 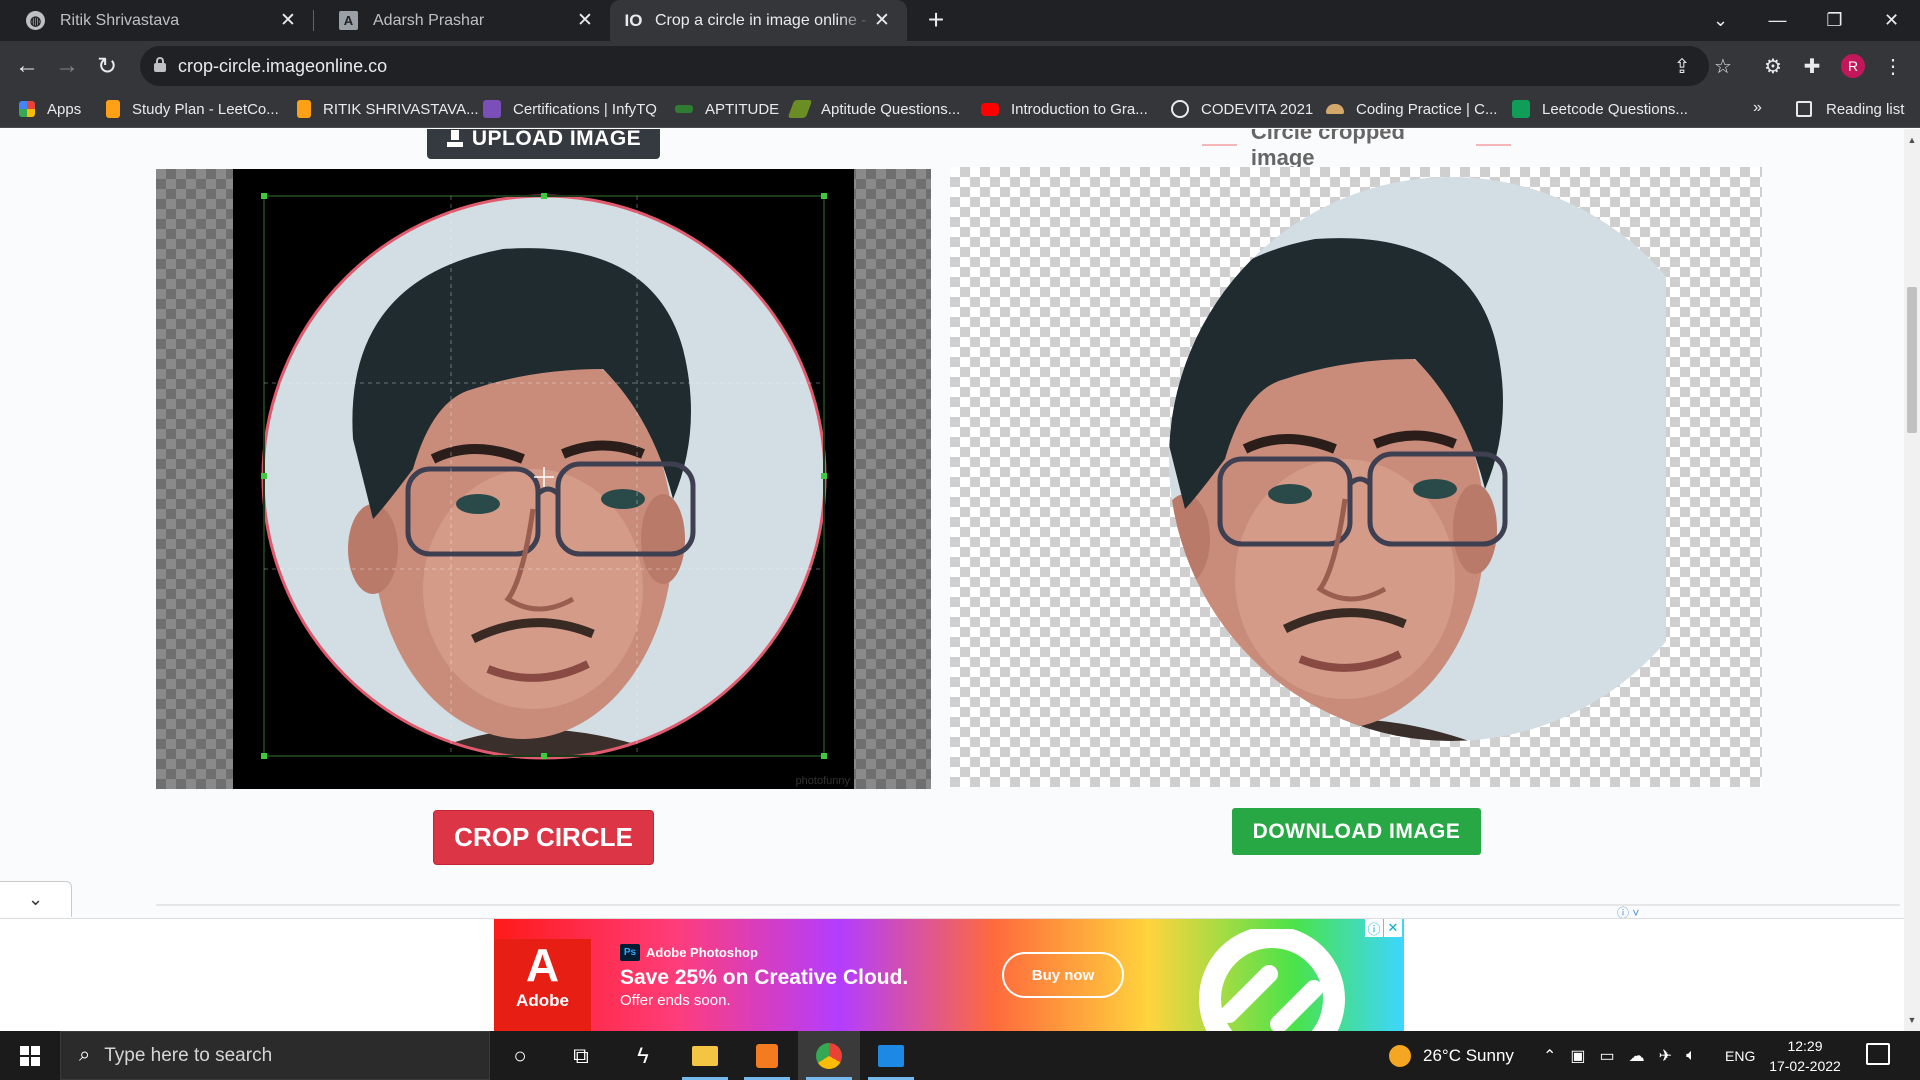 I want to click on tab-adarsh-prashar: A Adarsh Prashar ✕, so click(x=461, y=20).